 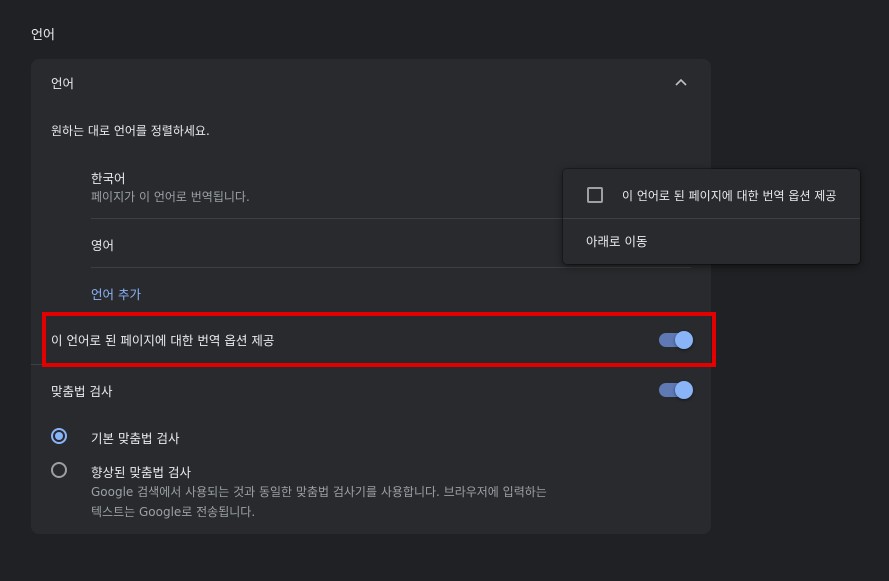 I want to click on language-context-menu: 이 언어로 된 페이지에 대한 번역 옵션 제공 아래로 이동, so click(x=711, y=216).